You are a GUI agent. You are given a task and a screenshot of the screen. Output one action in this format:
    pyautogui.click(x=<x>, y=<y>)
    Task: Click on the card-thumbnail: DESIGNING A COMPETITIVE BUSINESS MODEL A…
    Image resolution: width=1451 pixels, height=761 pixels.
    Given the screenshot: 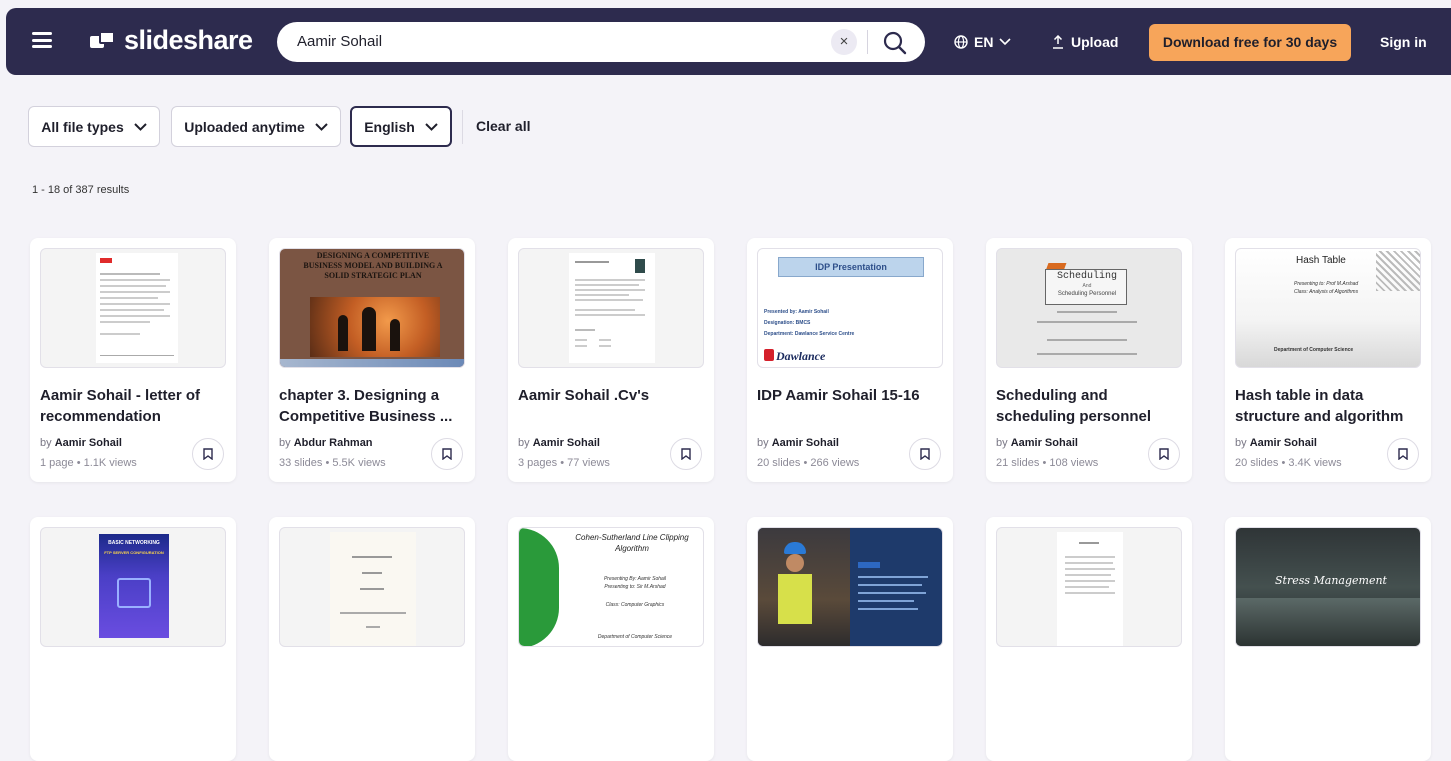 What is the action you would take?
    pyautogui.click(x=372, y=308)
    